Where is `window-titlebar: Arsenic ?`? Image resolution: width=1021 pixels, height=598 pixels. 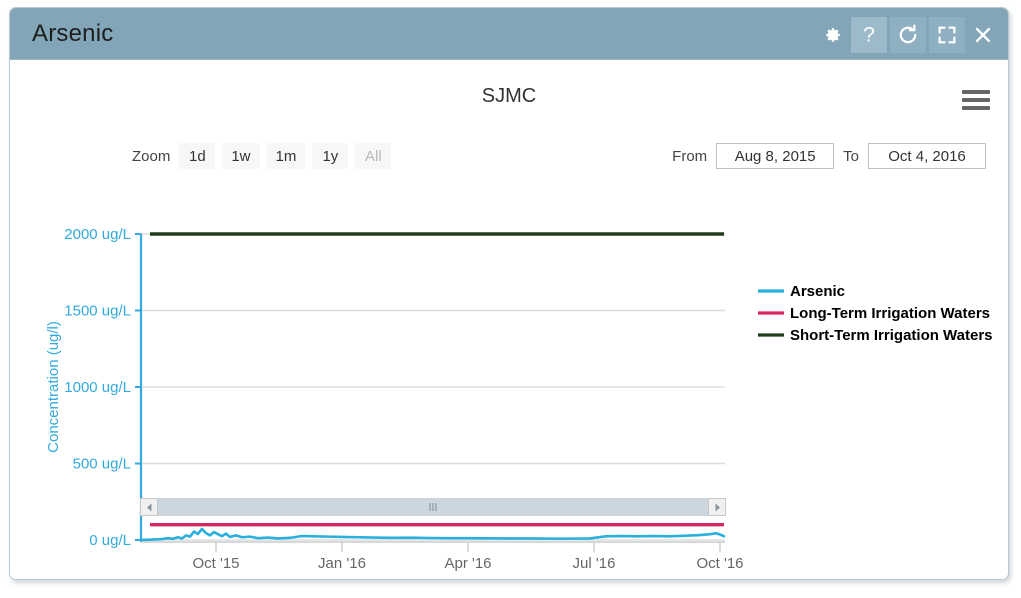 window-titlebar: Arsenic ? is located at coordinates (509, 34).